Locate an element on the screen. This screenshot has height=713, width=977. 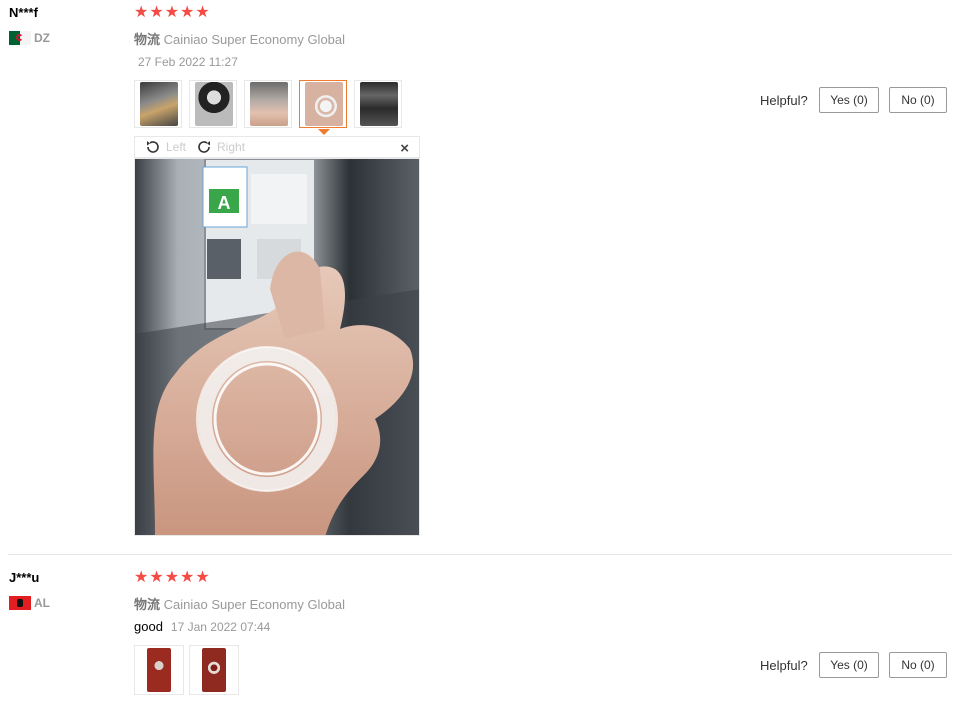
reviewer-country: DZ is located at coordinates (29, 38).